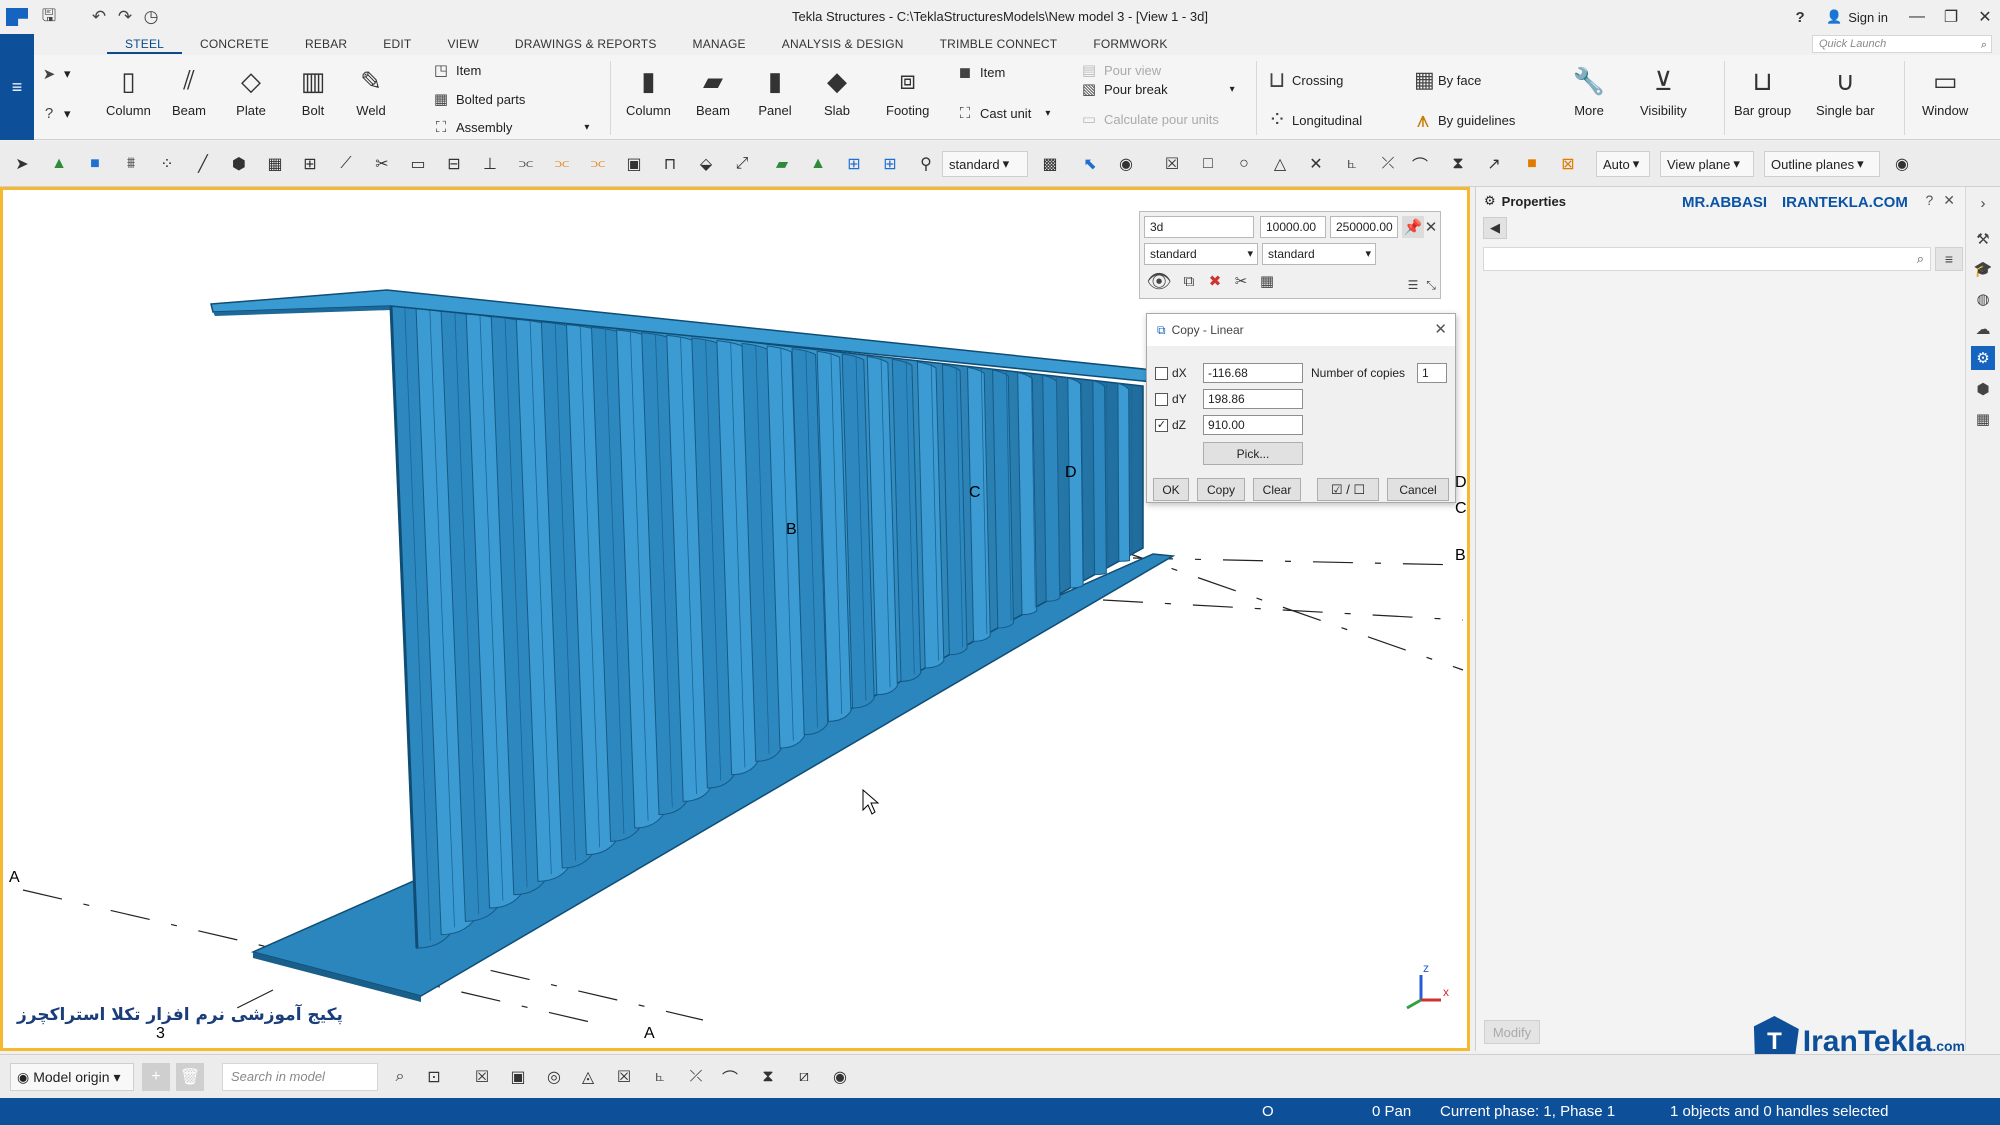  Describe the element at coordinates (1157, 89) in the screenshot. I see `pour-break-button: ▧ Pour break ▾` at that location.